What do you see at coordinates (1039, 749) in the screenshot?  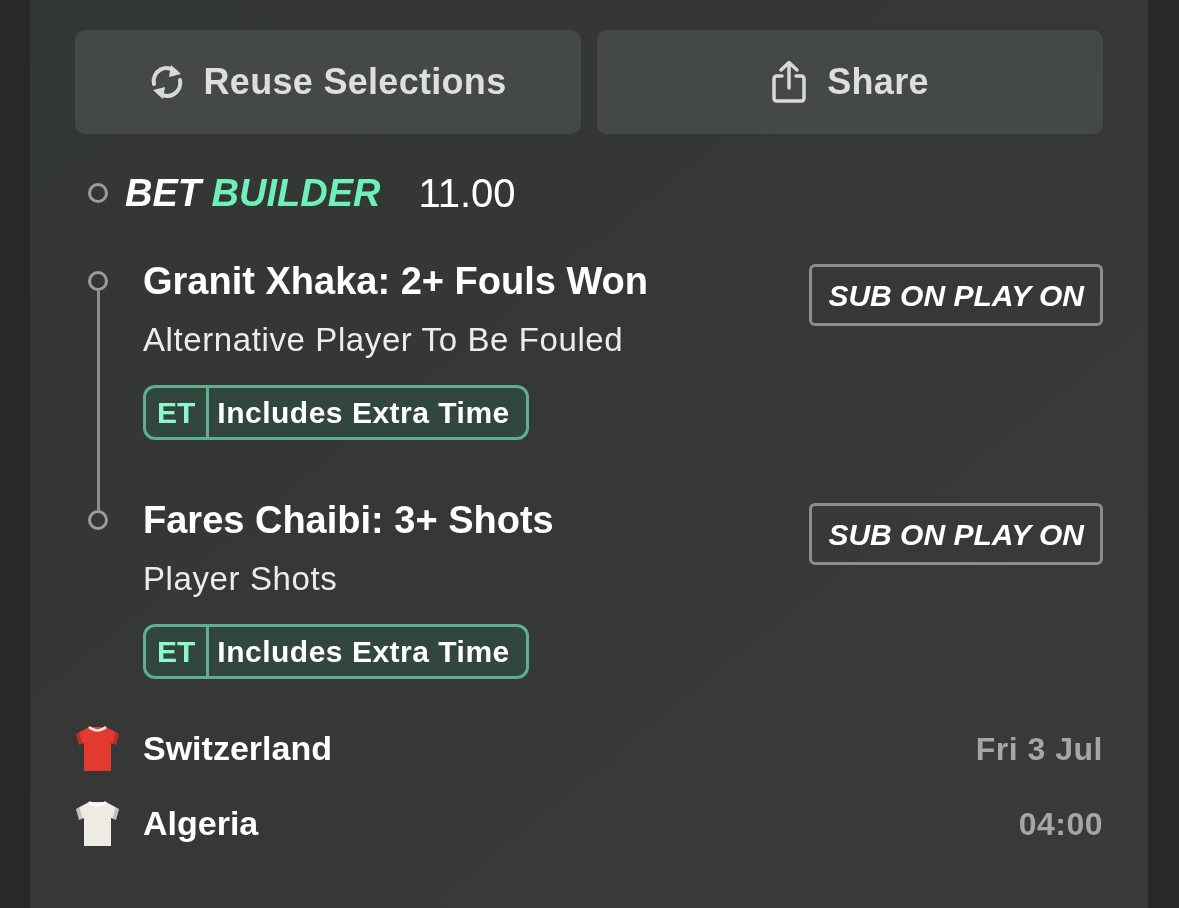 I see `match-date: Fri 3 Jul` at bounding box center [1039, 749].